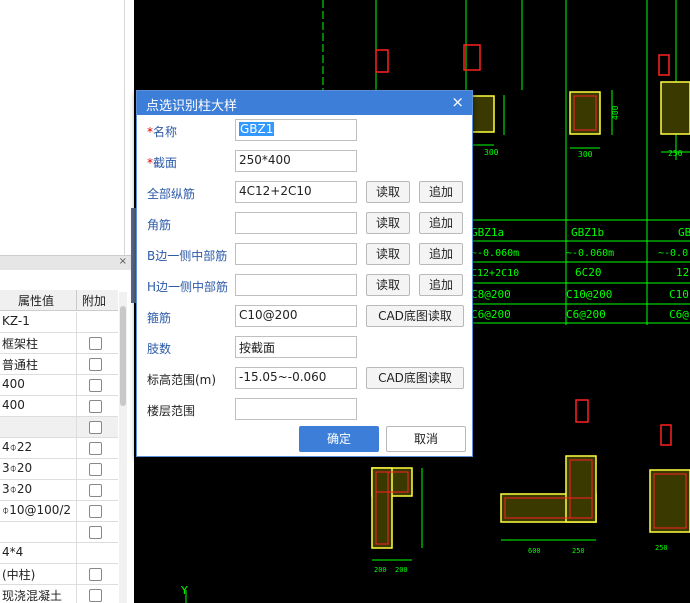 The width and height of the screenshot is (690, 603). Describe the element at coordinates (587, 232) in the screenshot. I see `cad-table-header: GBZ1b` at that location.